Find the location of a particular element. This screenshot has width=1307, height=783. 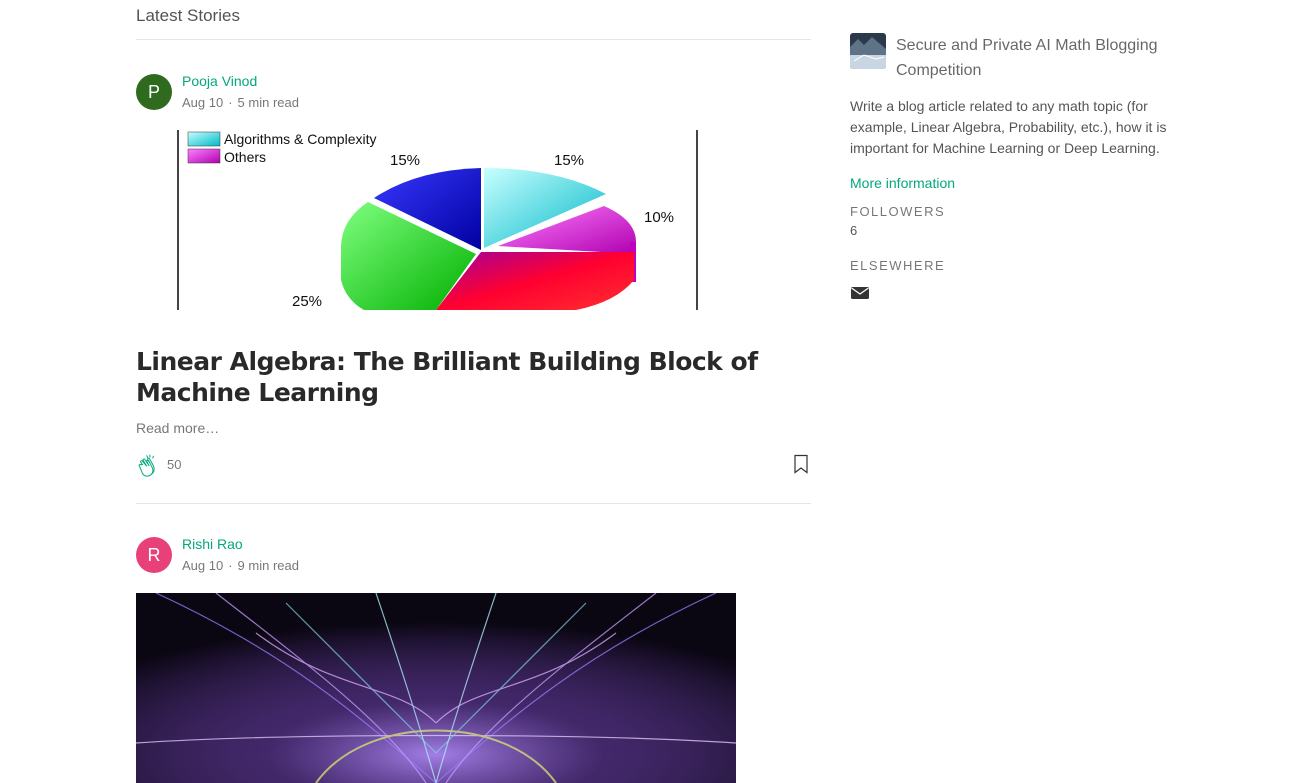

avatar: R is located at coordinates (154, 555).